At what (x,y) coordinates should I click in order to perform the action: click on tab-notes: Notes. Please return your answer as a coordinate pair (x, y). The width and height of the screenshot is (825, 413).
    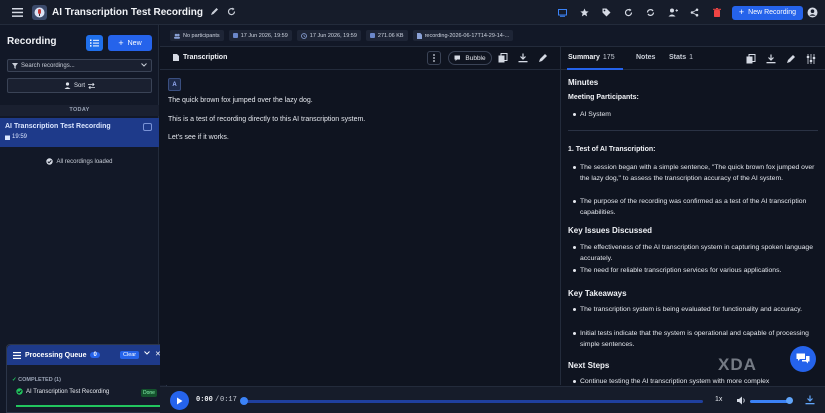
    Looking at the image, I should click on (645, 57).